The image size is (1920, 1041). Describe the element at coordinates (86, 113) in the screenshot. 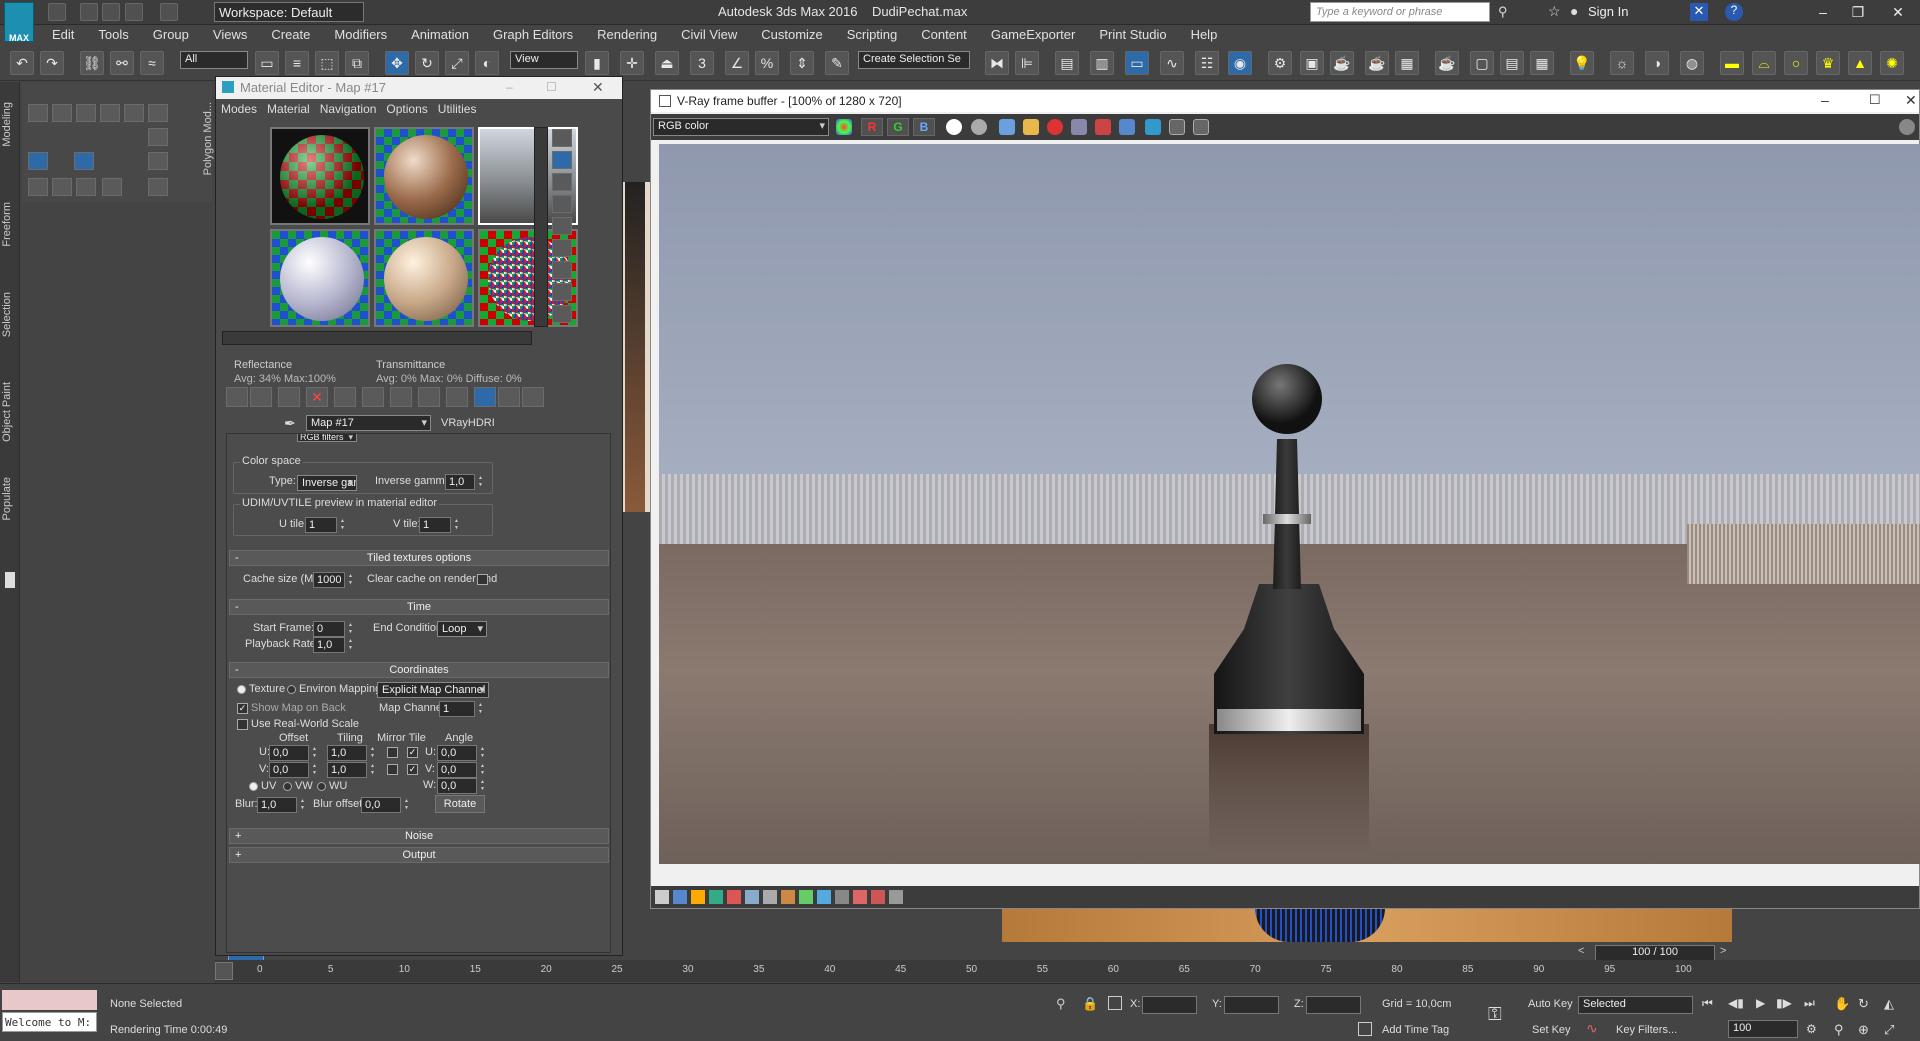

I see `ribbon-tool-3-icon` at that location.